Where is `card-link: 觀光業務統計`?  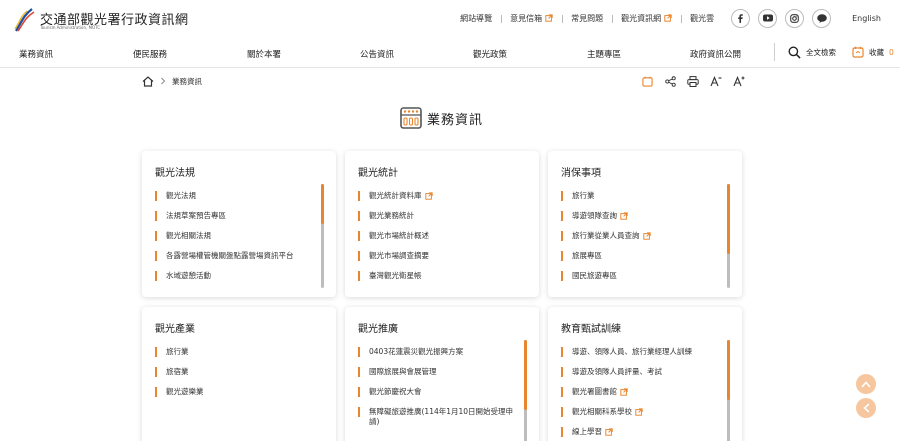 card-link: 觀光業務統計 is located at coordinates (438, 216).